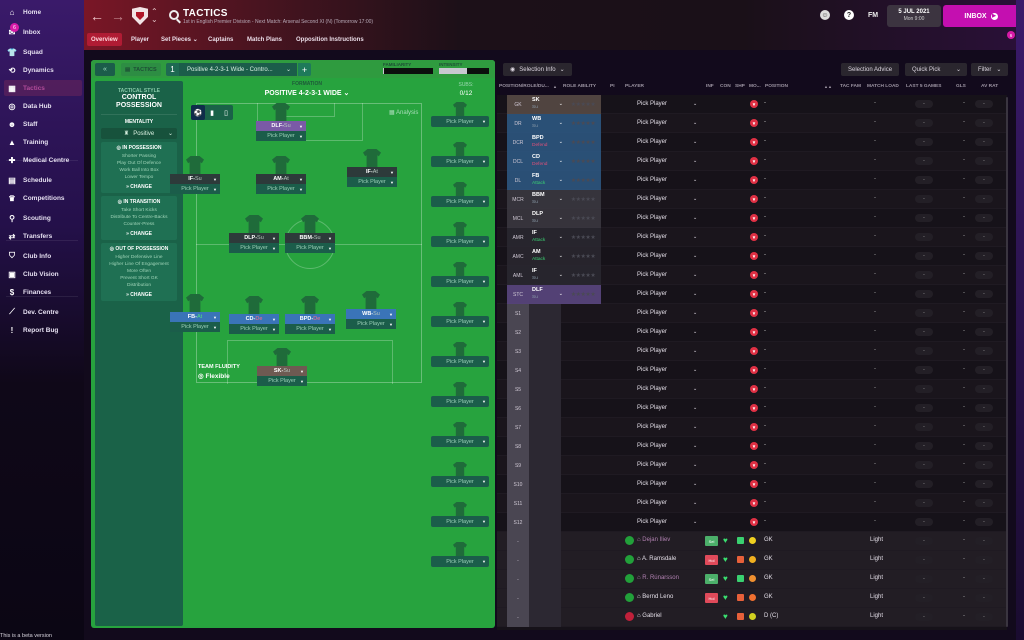 The height and width of the screenshot is (640, 1024). I want to click on table-row: AMR IF Attack ⌄ ★★★★★ Pick Player ⌄ ▼ - - - - -, so click(752, 237).